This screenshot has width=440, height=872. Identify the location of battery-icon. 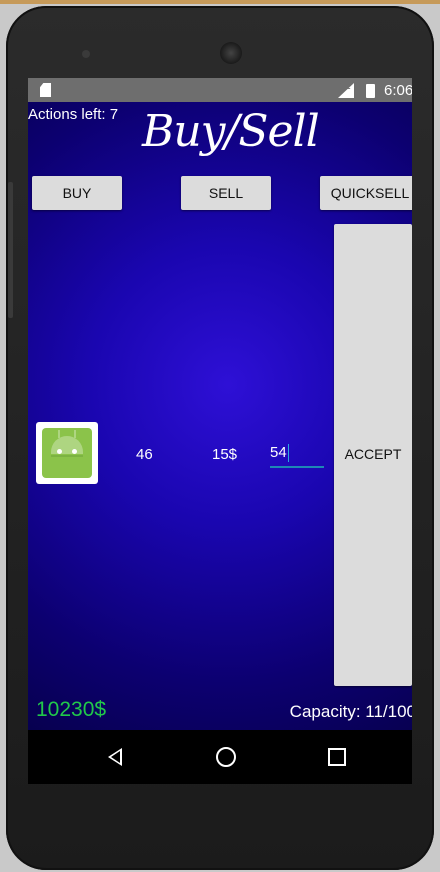
(370, 91).